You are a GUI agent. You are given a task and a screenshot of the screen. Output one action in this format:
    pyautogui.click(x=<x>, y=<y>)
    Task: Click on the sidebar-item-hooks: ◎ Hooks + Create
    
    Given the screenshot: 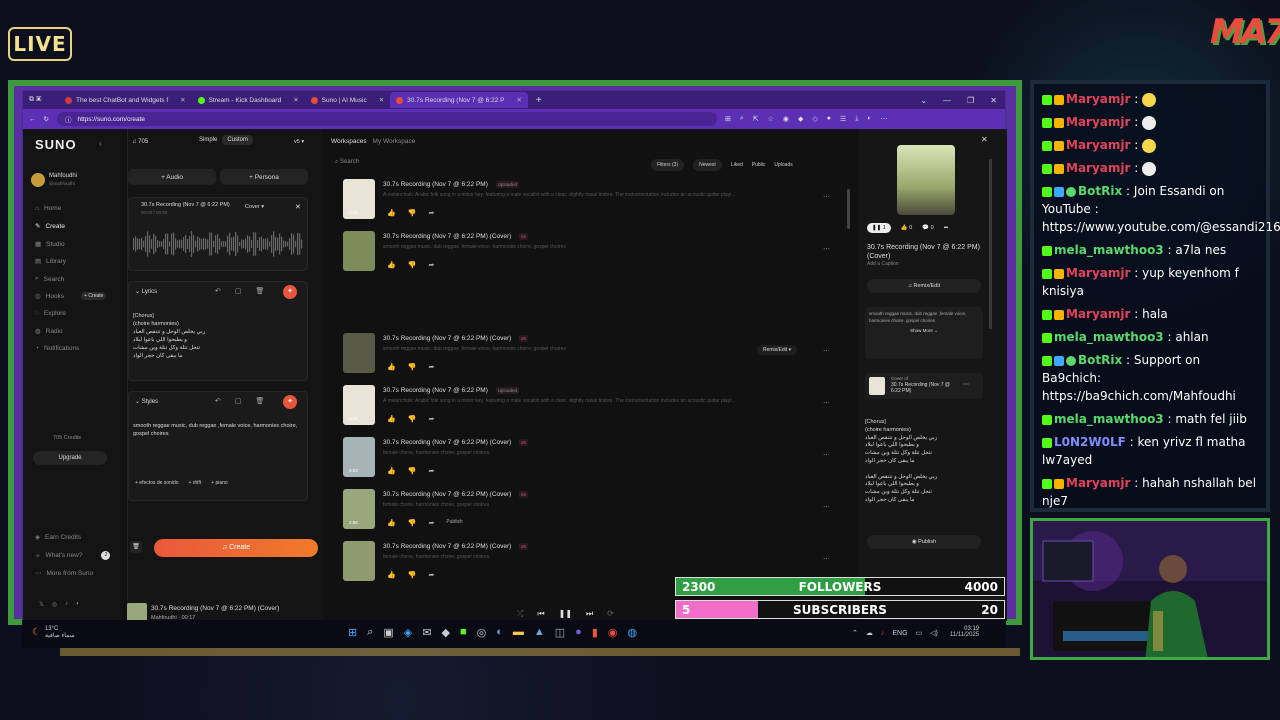 What is the action you would take?
    pyautogui.click(x=71, y=296)
    